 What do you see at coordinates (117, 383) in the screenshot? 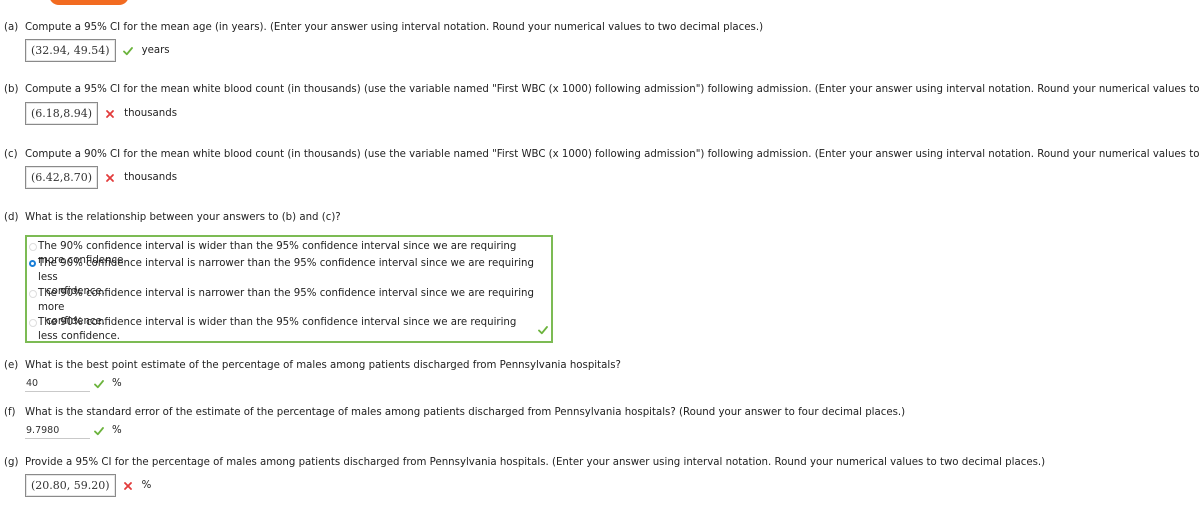
I see `part-e-unit: %` at bounding box center [117, 383].